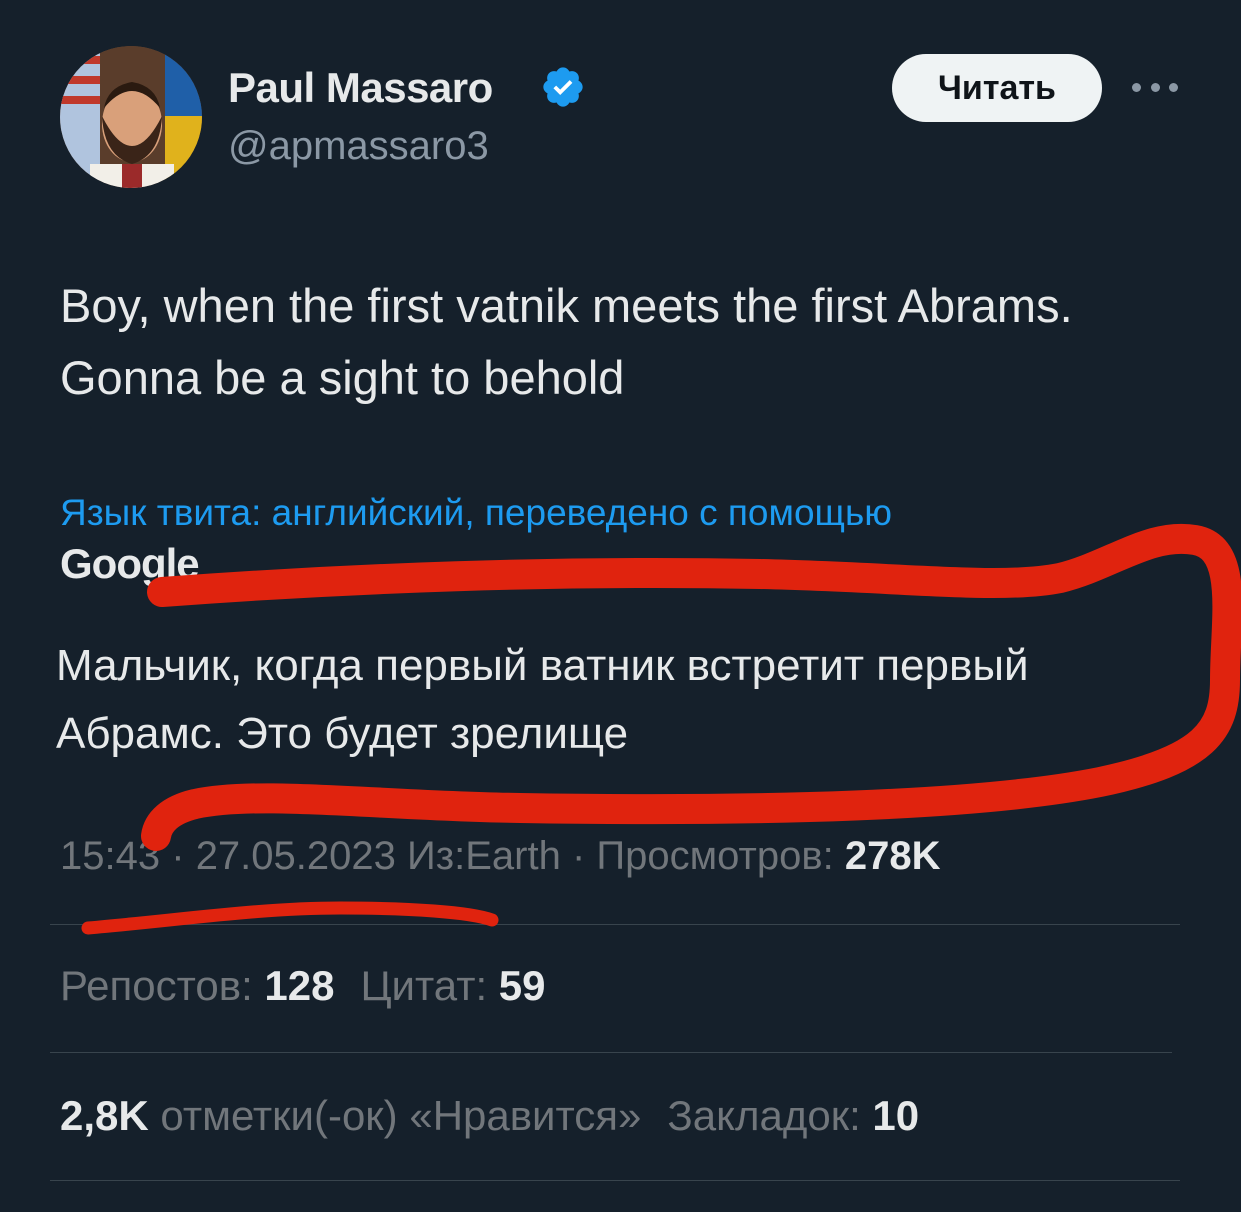 The image size is (1241, 1212). I want to click on bookmarks-count: 10, so click(896, 1115).